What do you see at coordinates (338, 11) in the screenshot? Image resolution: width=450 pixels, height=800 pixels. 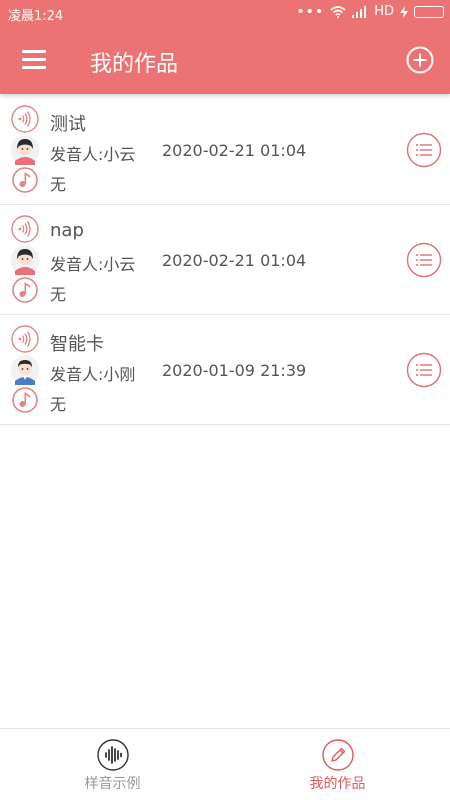 I see `wifi-icon` at bounding box center [338, 11].